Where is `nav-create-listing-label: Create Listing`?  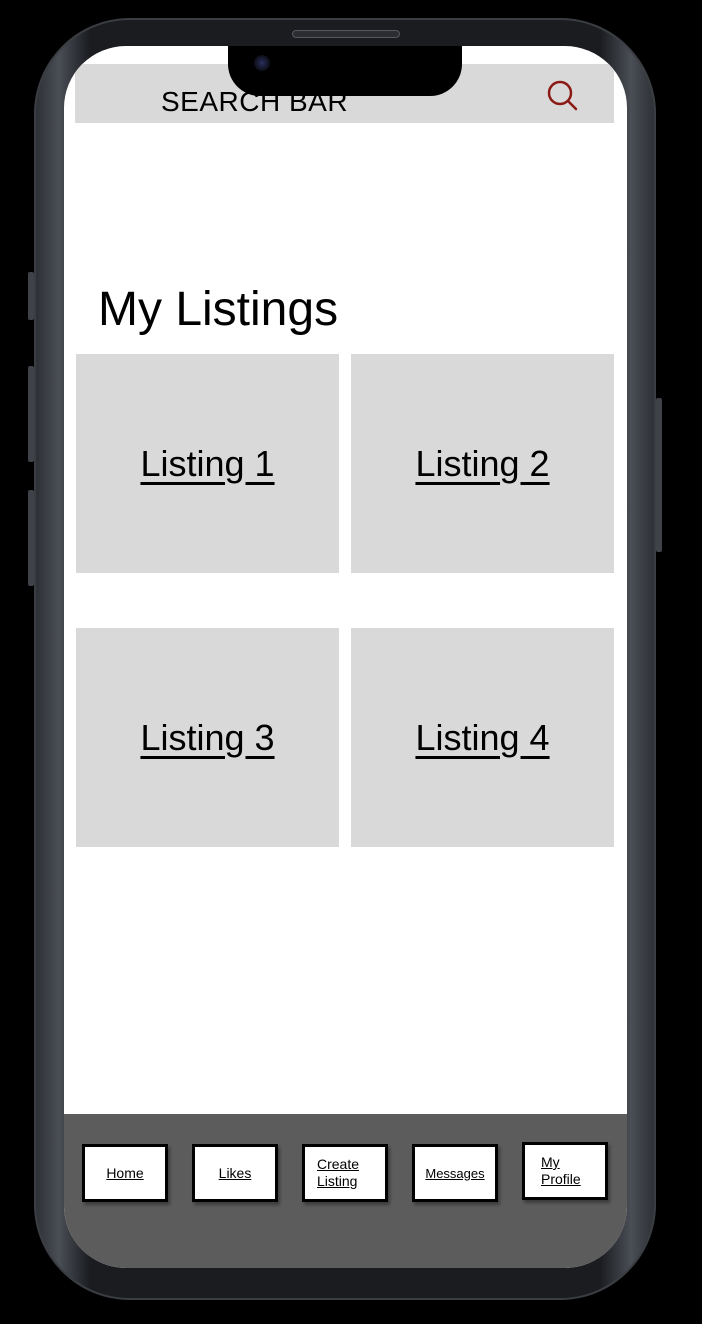 nav-create-listing-label: Create Listing is located at coordinates (338, 1172).